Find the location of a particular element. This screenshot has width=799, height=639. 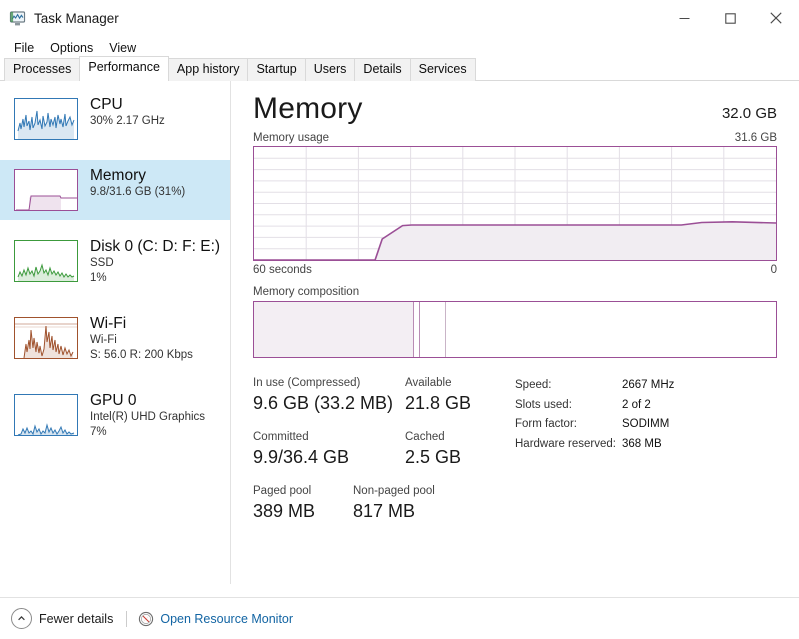

info-form-factor-value: SODIMM is located at coordinates (646, 424).